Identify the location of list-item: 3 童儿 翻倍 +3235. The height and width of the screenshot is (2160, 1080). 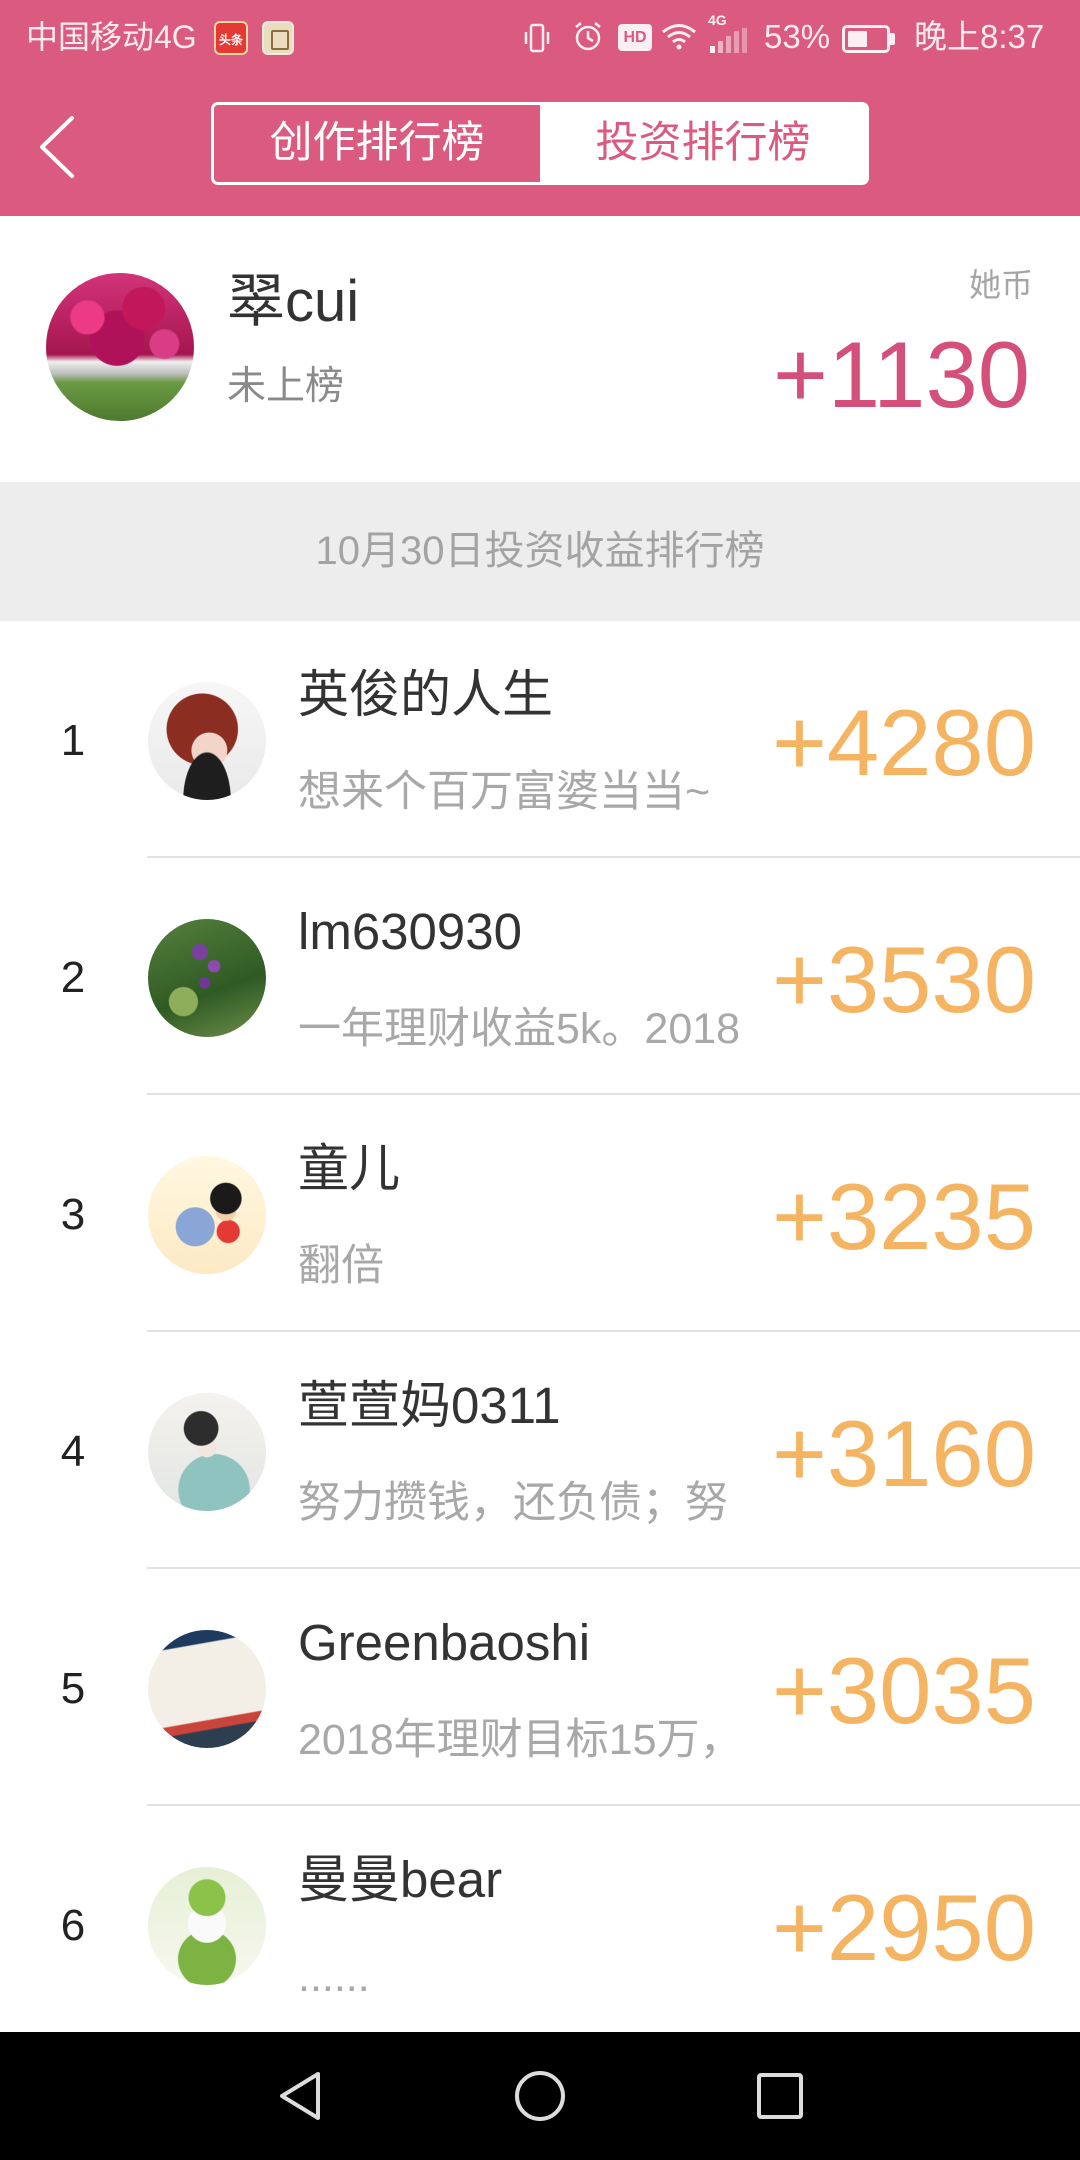
(540, 1213).